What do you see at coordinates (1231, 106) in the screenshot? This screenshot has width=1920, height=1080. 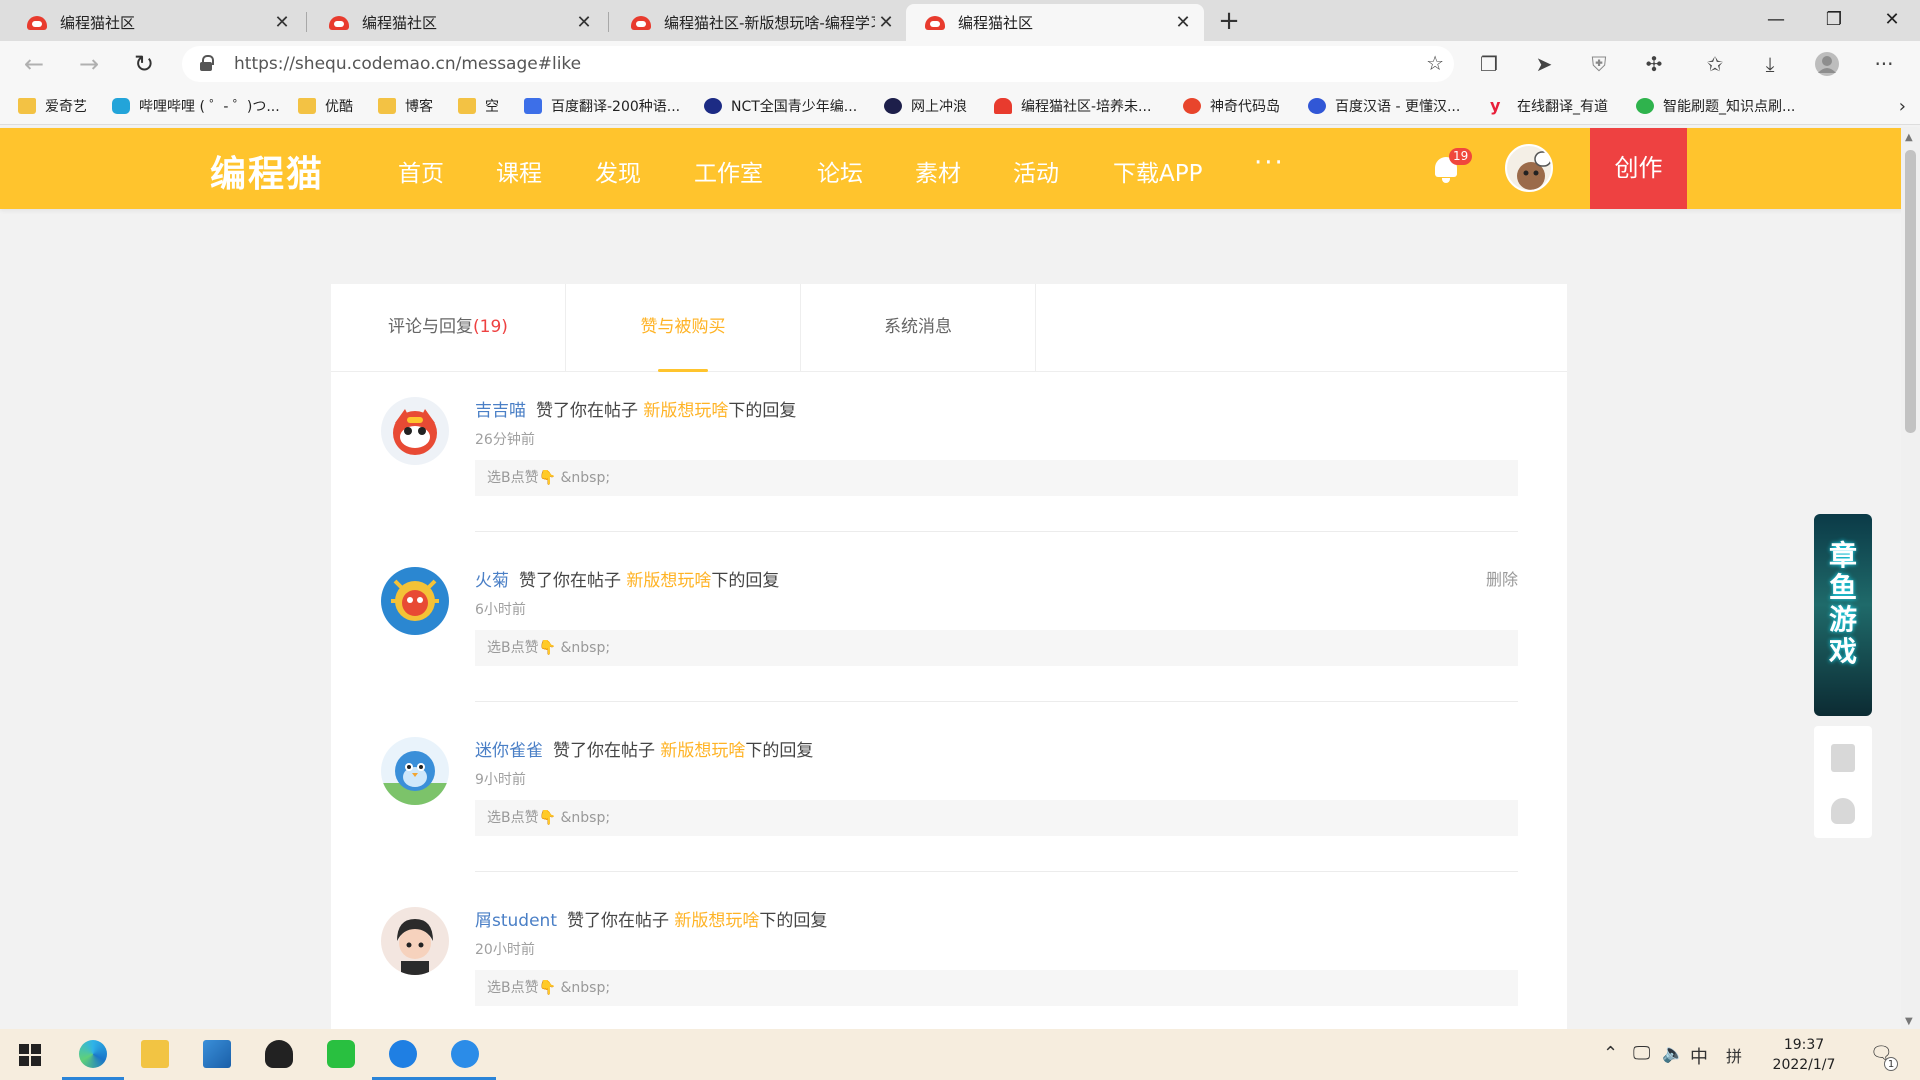 I see `bookmark-item: 神奇代码岛` at bounding box center [1231, 106].